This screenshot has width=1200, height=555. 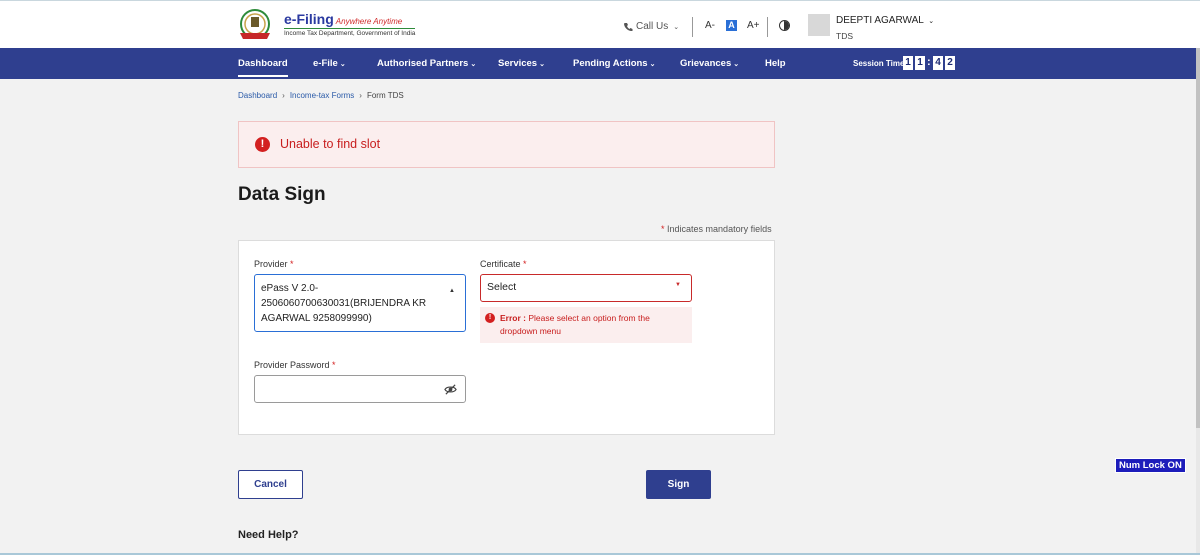 I want to click on error-prefix: Error :, so click(x=513, y=318).